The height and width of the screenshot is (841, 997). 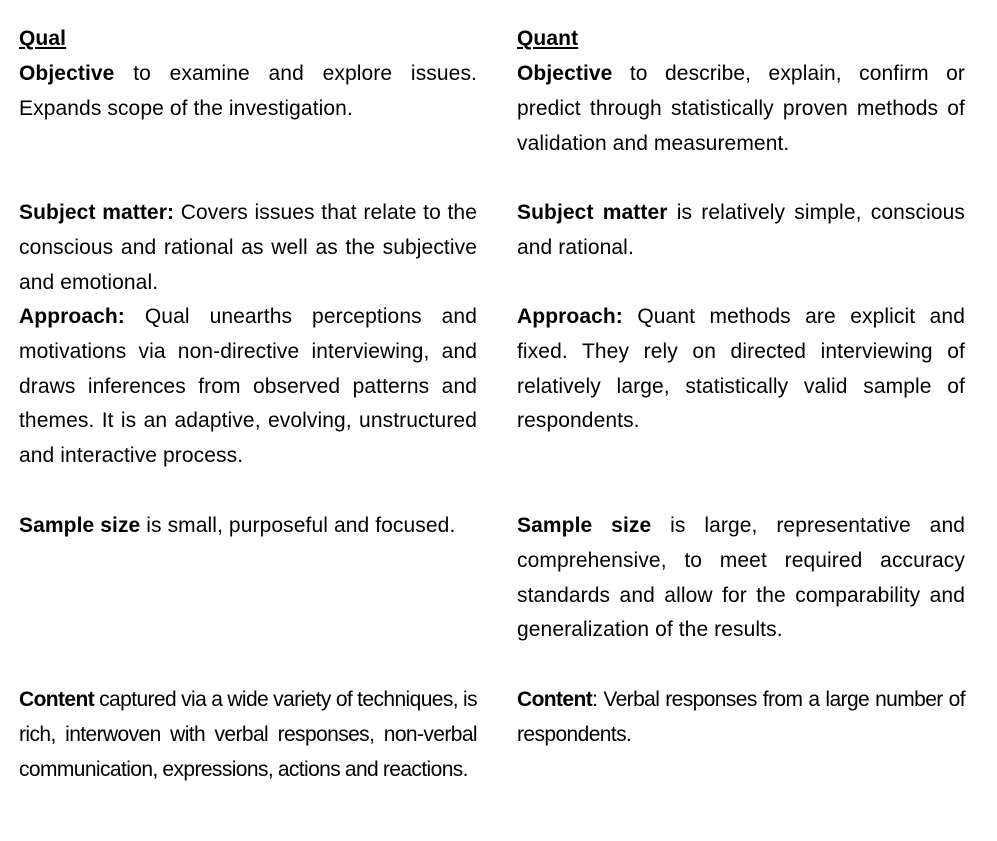 What do you see at coordinates (80, 525) in the screenshot?
I see `qual-sample-size-label: Sample size` at bounding box center [80, 525].